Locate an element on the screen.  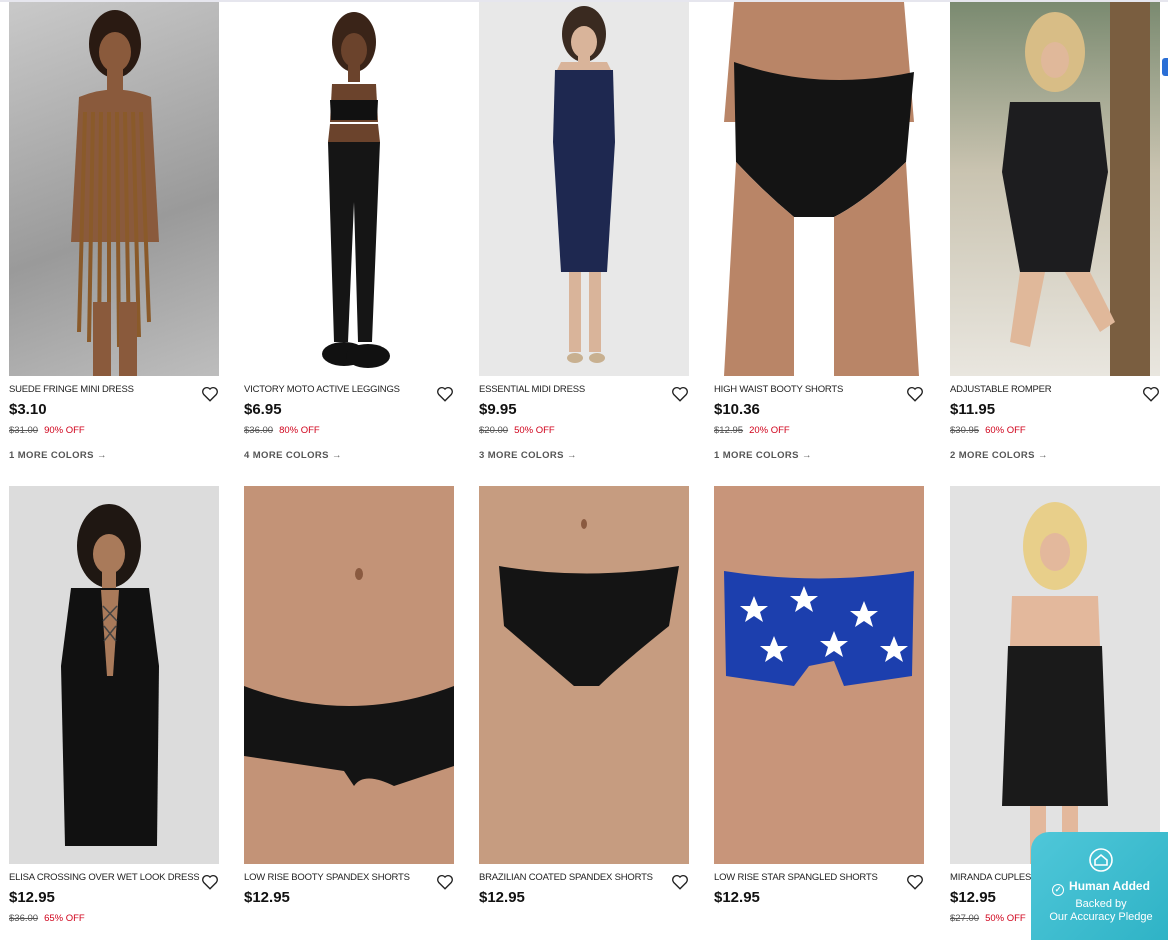
sale-info: $12.95 20% OFF is located at coordinates (752, 430).